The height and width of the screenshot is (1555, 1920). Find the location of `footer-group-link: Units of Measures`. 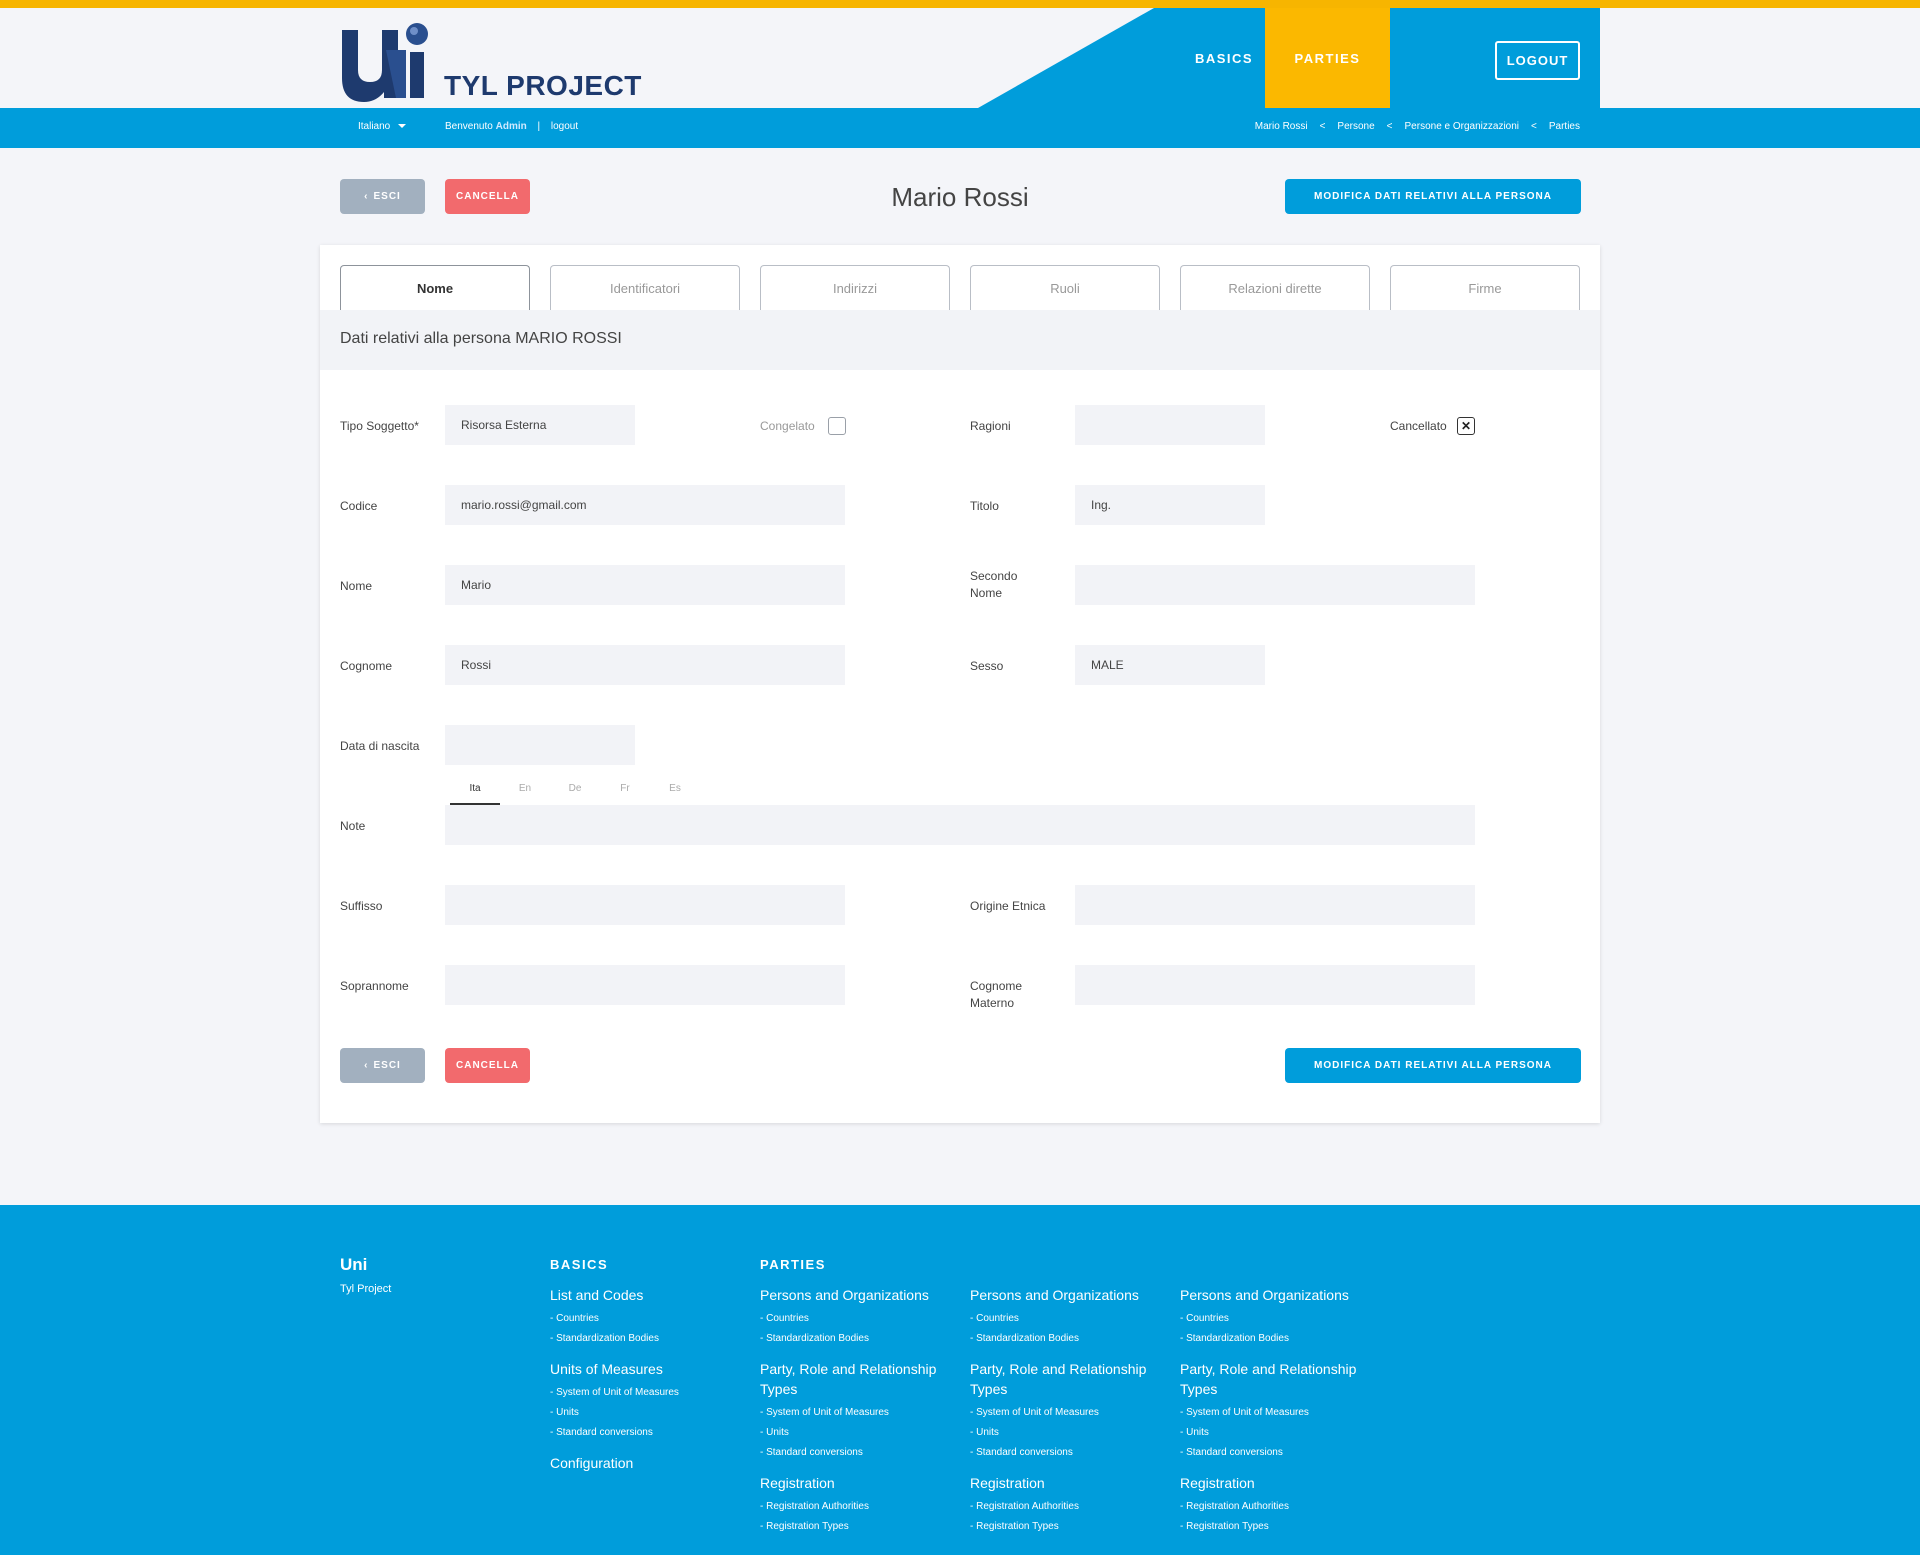

footer-group-link: Units of Measures is located at coordinates (650, 1369).